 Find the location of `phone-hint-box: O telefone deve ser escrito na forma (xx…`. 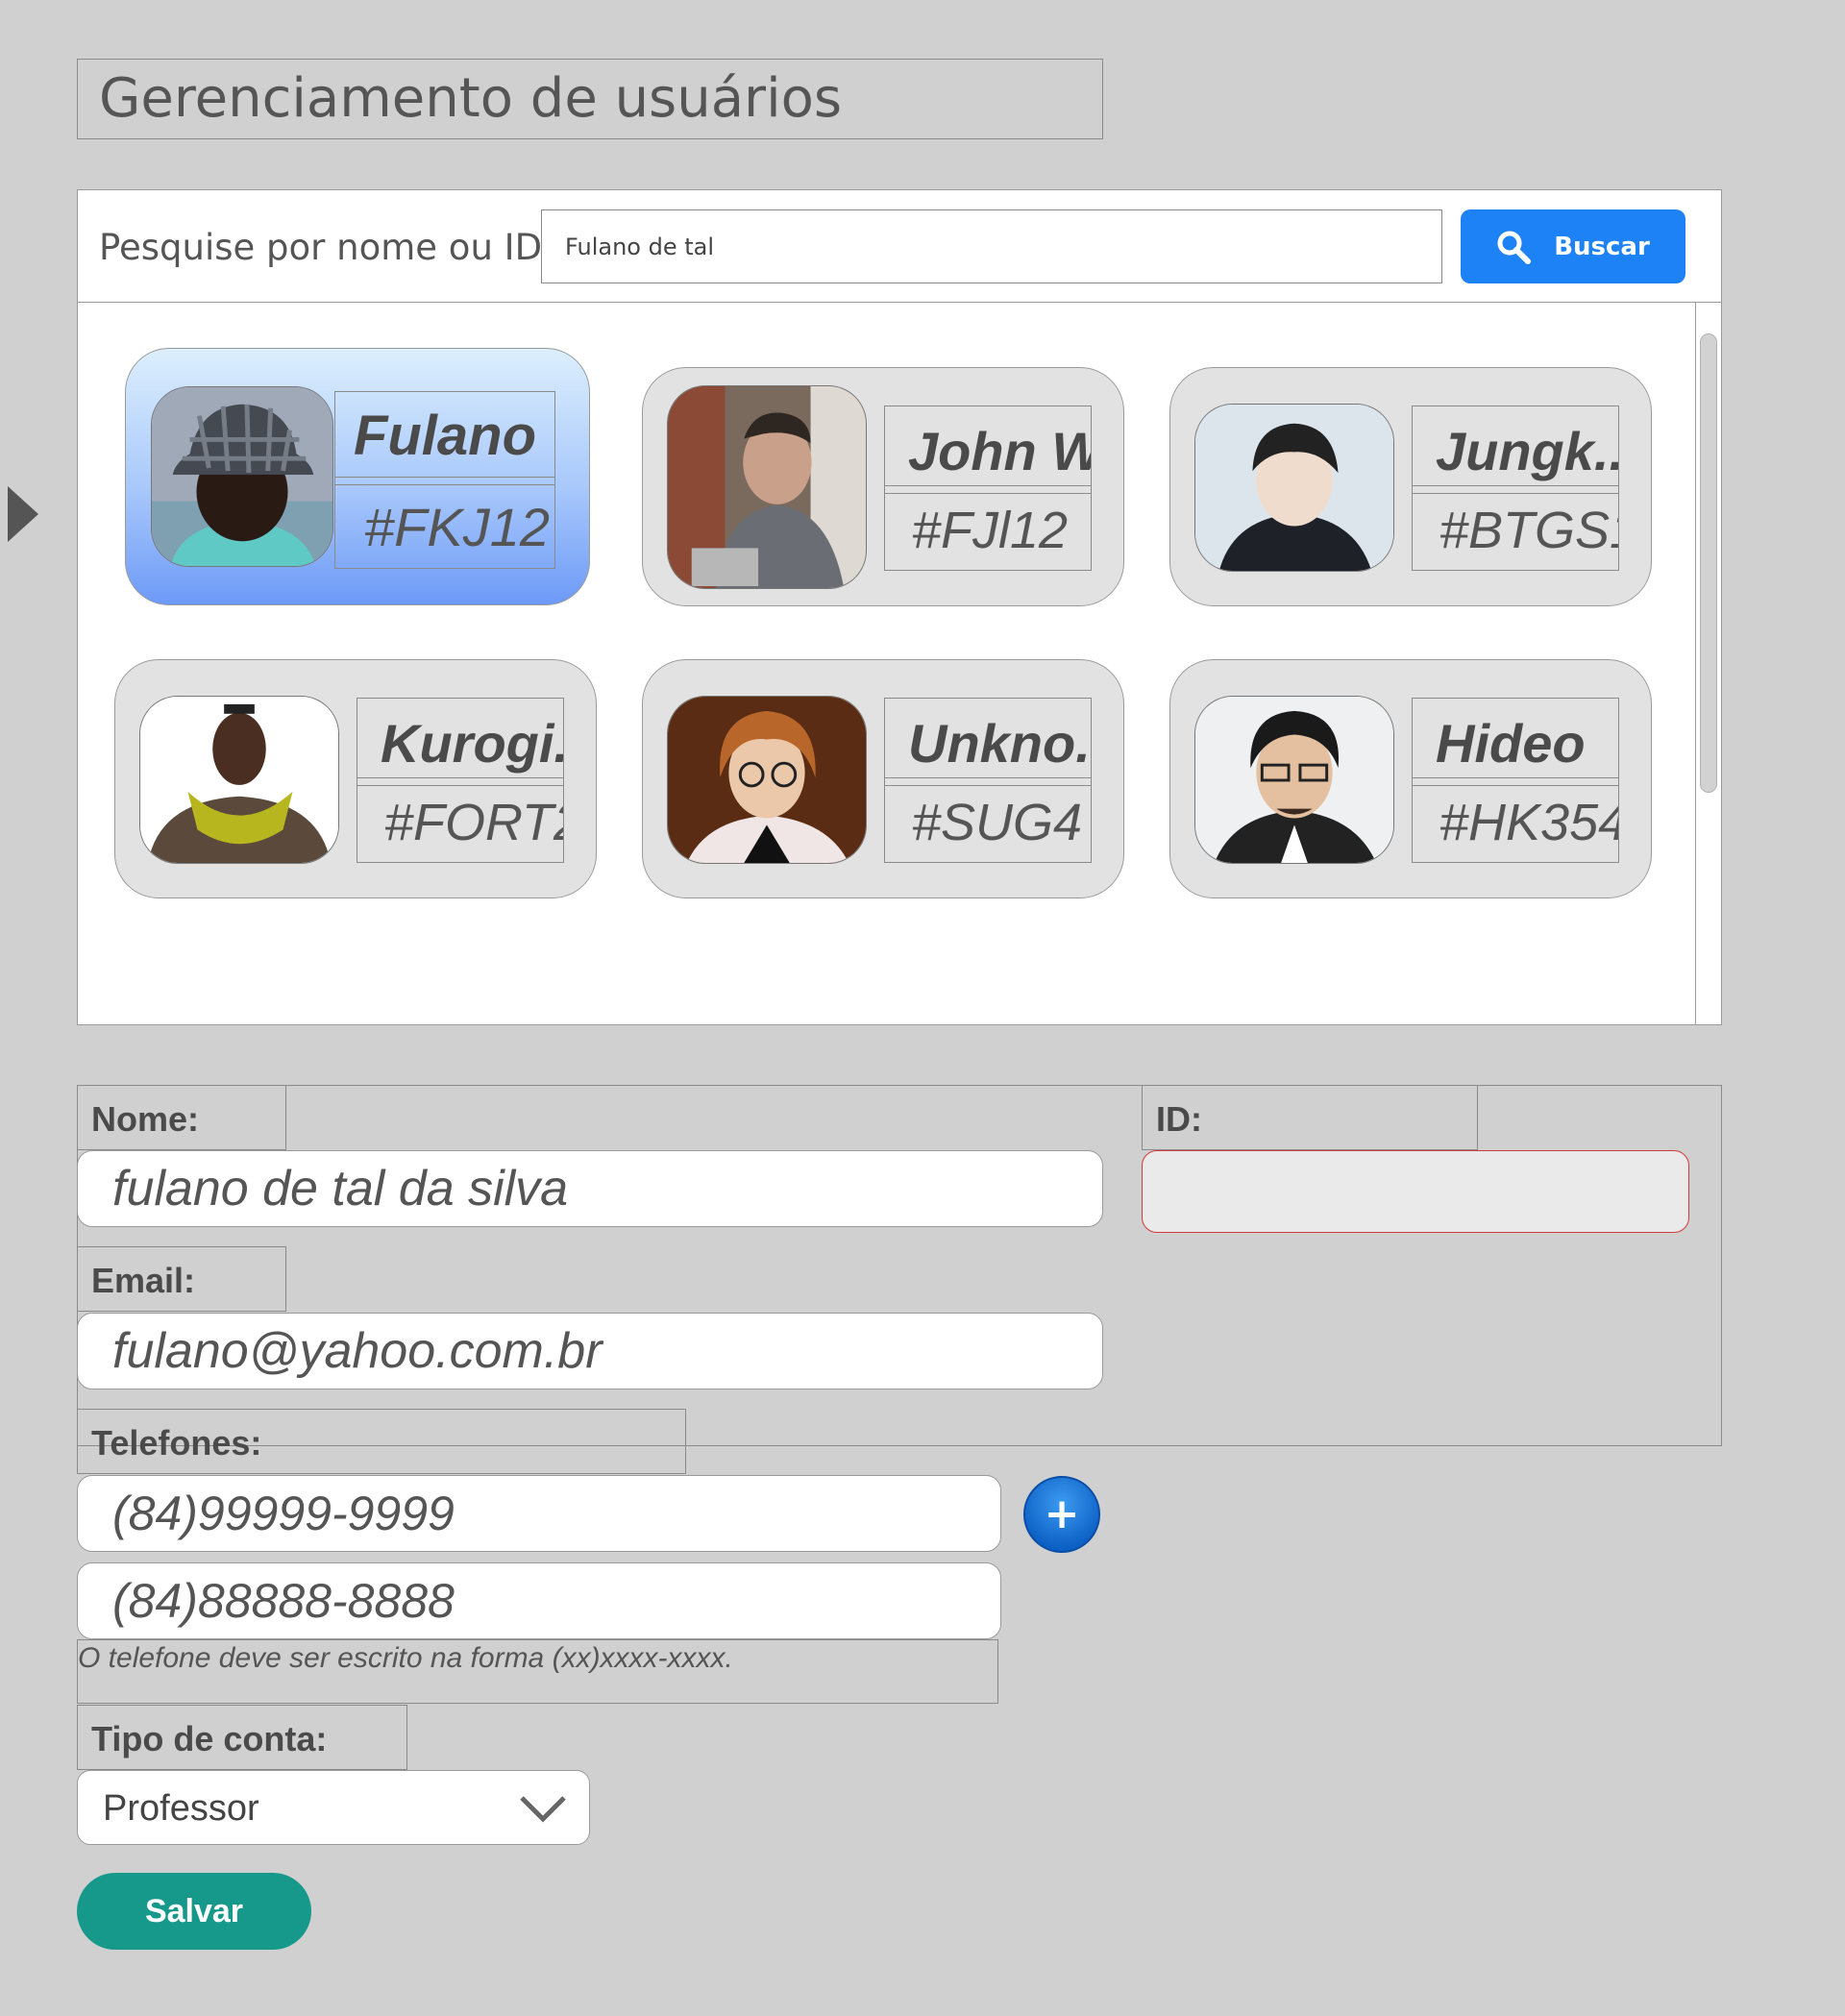

phone-hint-box: O telefone deve ser escrito na forma (xx… is located at coordinates (537, 1671).